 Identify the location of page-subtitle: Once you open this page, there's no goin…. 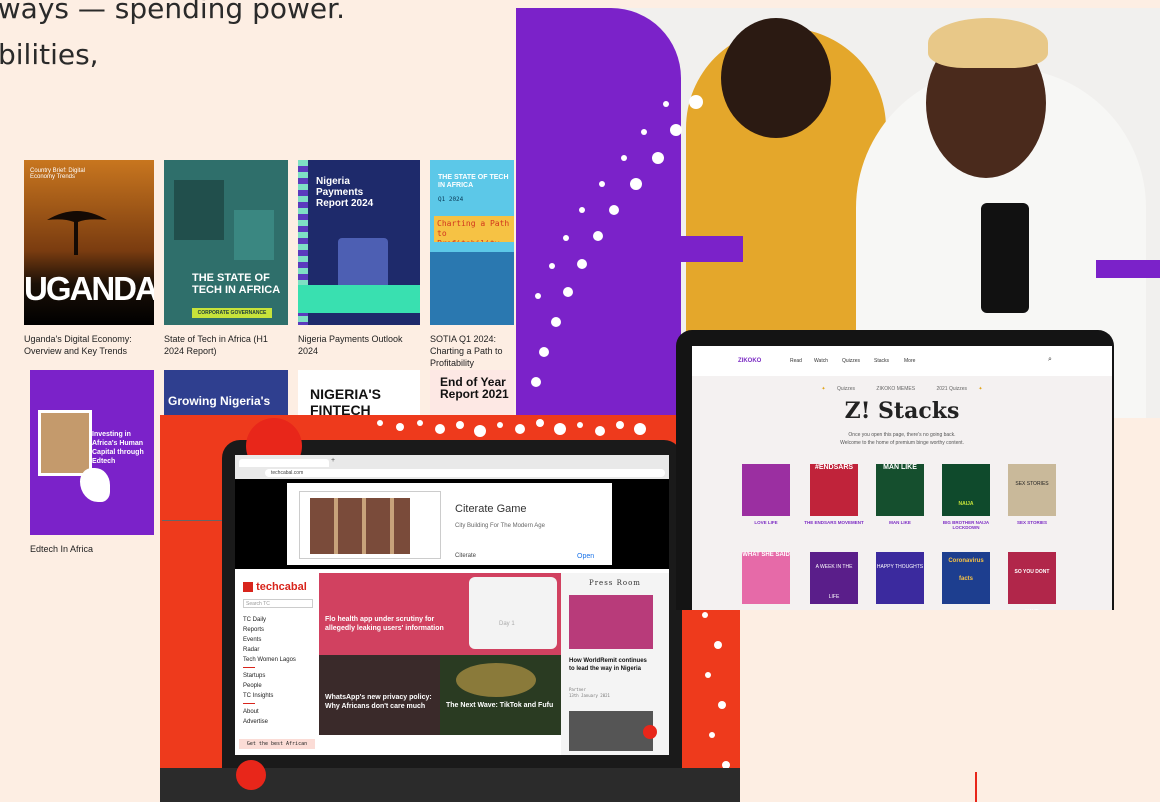
(902, 435).